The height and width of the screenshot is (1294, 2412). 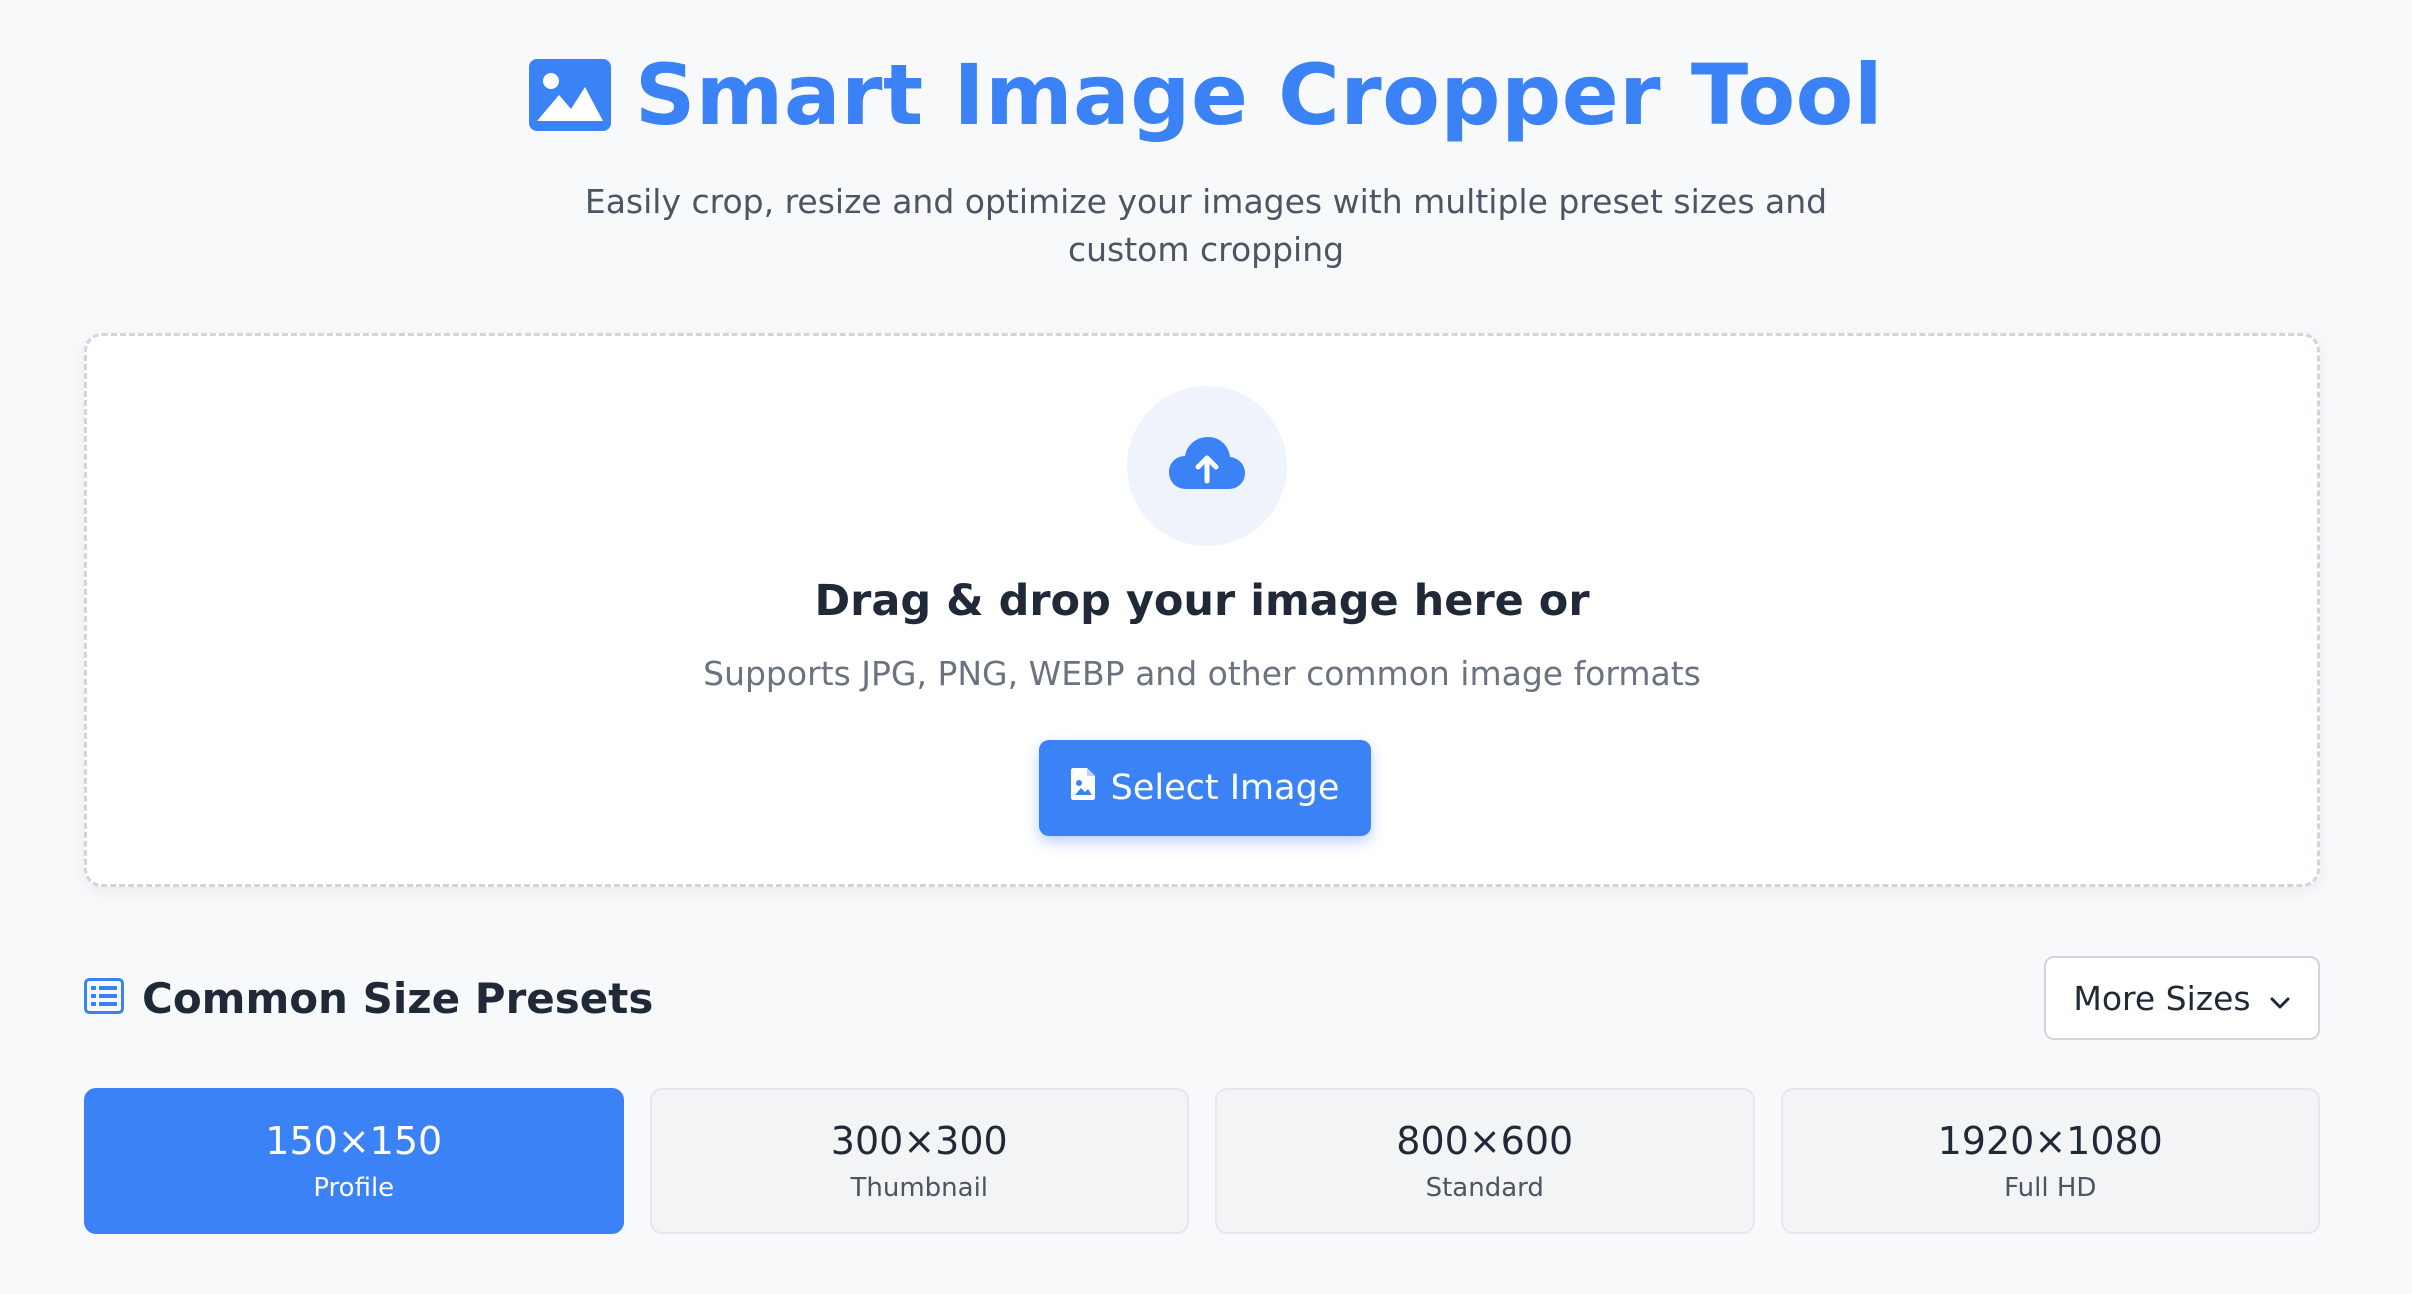 What do you see at coordinates (1259, 95) in the screenshot?
I see `page-title: Smart Image Cropper Tool` at bounding box center [1259, 95].